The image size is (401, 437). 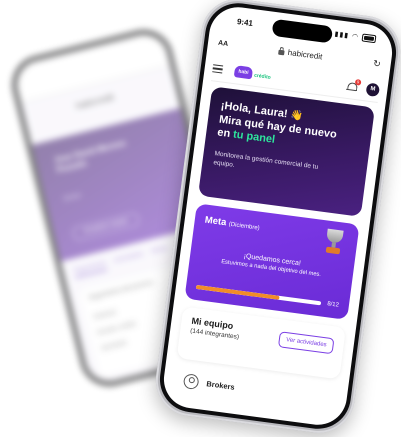 What do you see at coordinates (302, 31) in the screenshot?
I see `dynamic-island` at bounding box center [302, 31].